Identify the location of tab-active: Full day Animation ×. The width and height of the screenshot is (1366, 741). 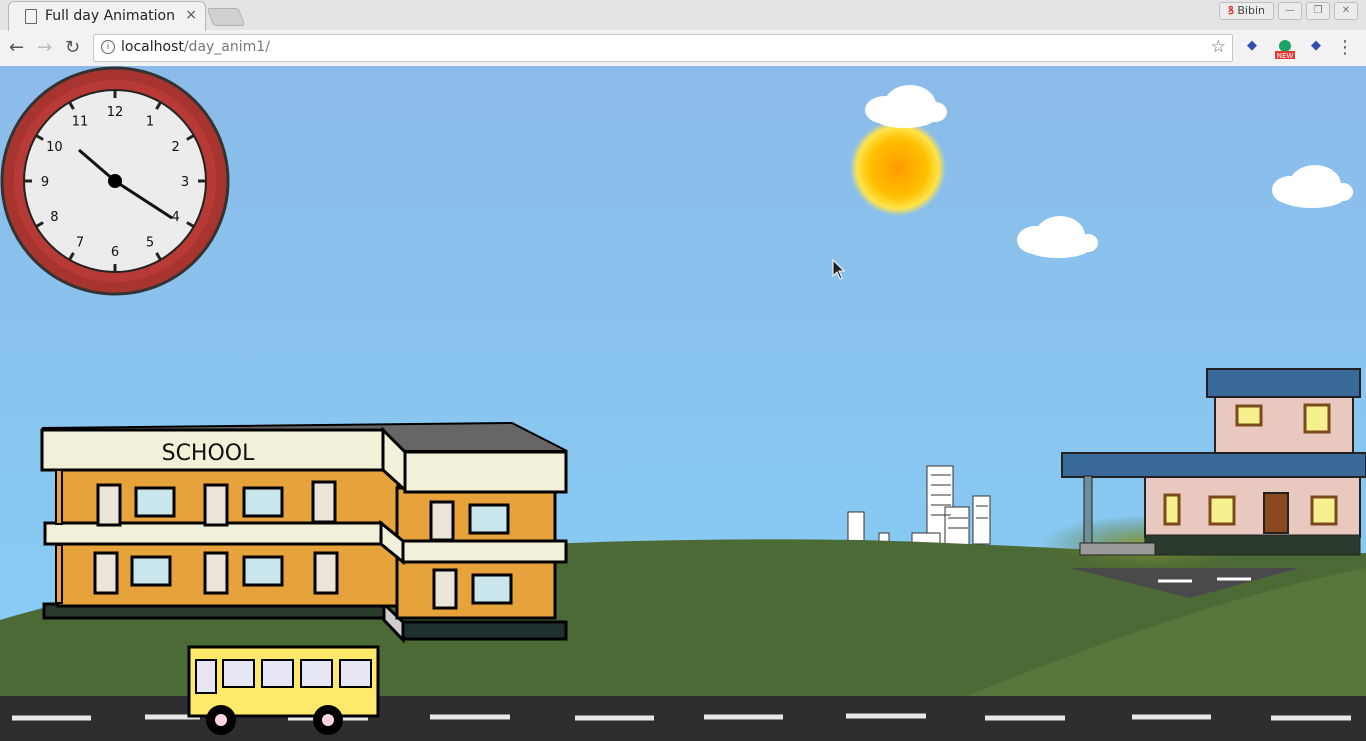
(107, 16).